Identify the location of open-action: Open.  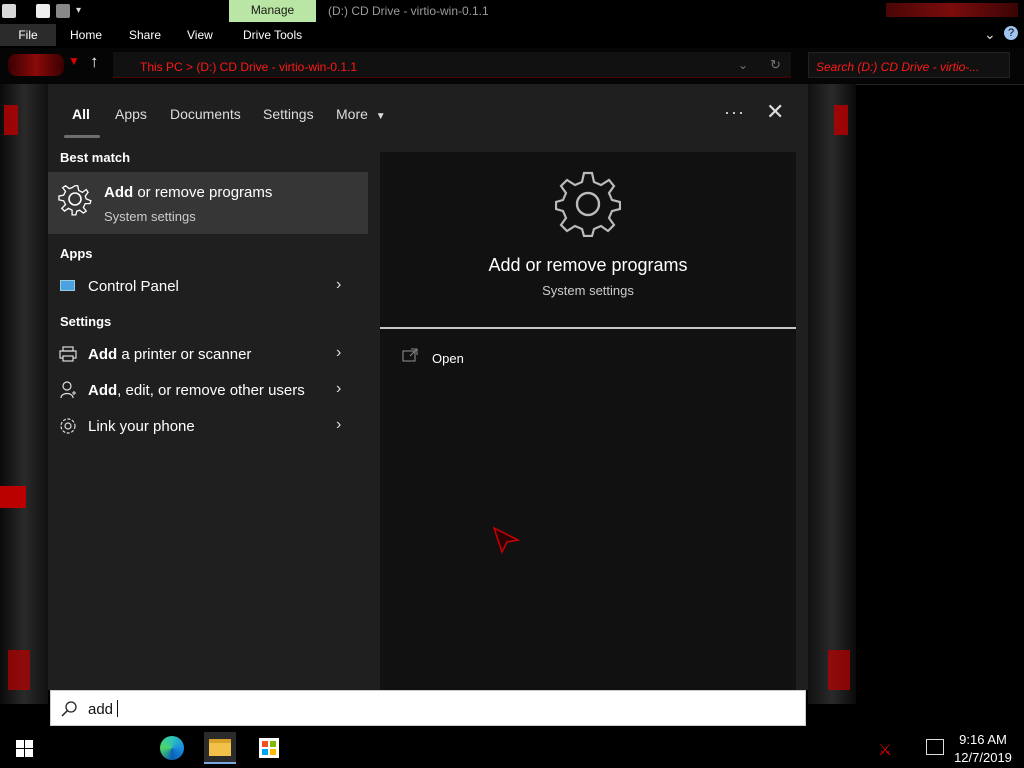
(496, 358).